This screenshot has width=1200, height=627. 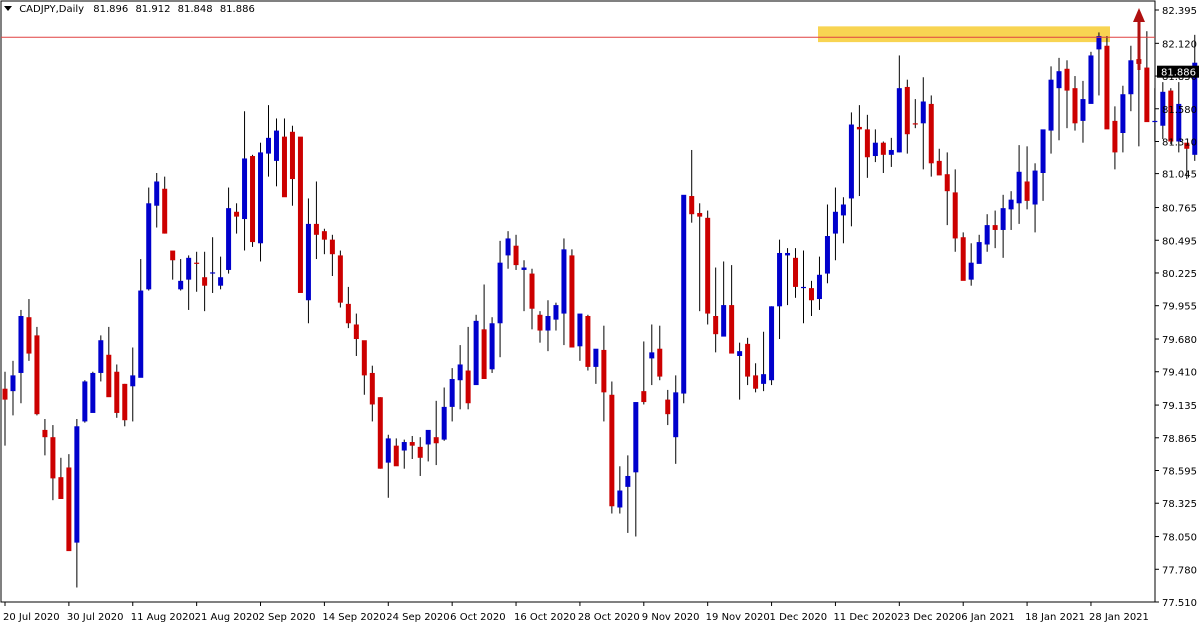 I want to click on high-value: 81.912, so click(x=153, y=9).